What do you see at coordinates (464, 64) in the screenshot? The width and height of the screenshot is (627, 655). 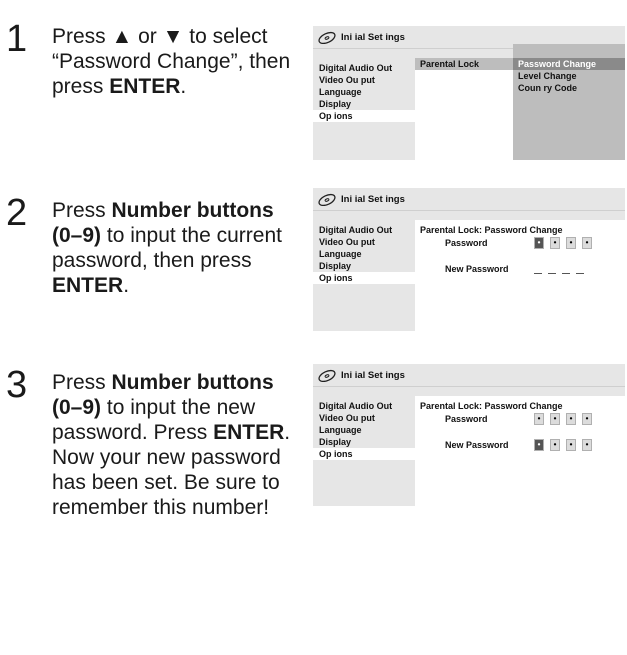 I see `submenu-parental-lock: Parental Lock` at bounding box center [464, 64].